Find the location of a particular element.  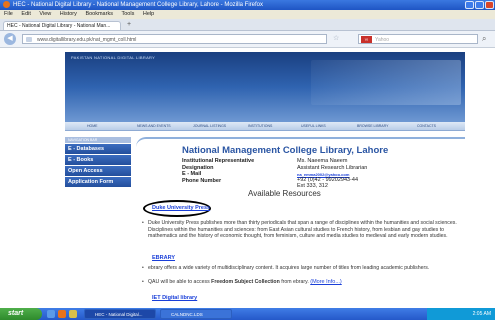

bookmark-star-icon: ☆ is located at coordinates (336, 39).